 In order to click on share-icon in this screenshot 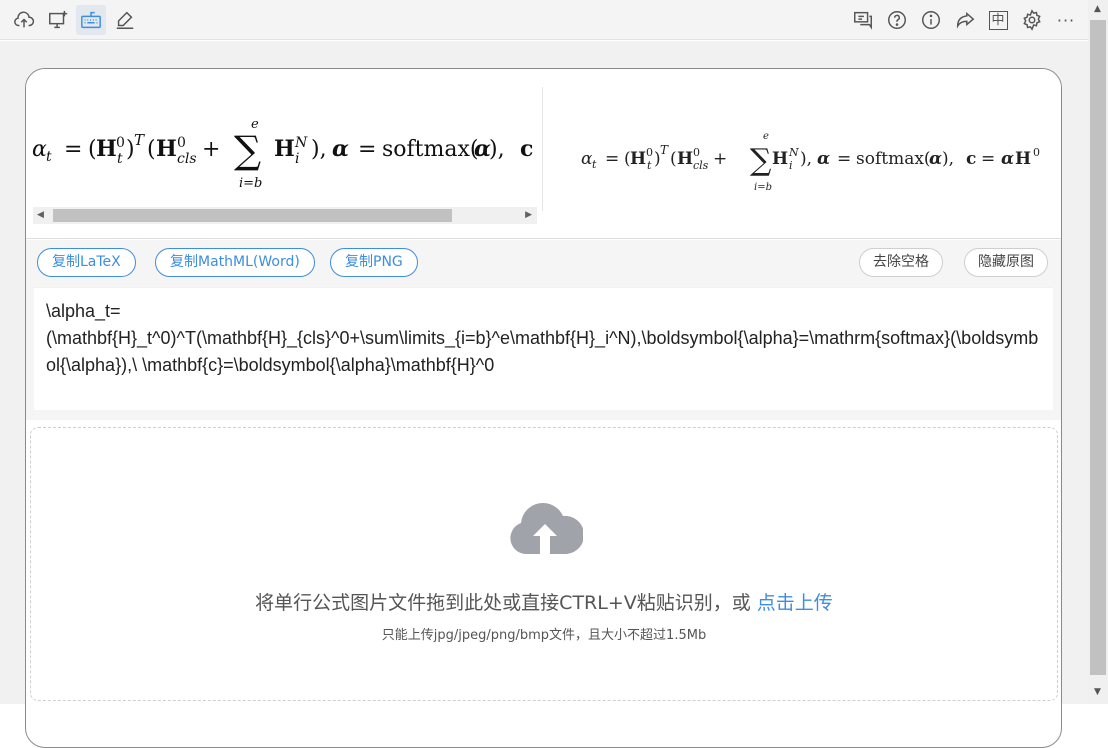, I will do `click(965, 20)`.